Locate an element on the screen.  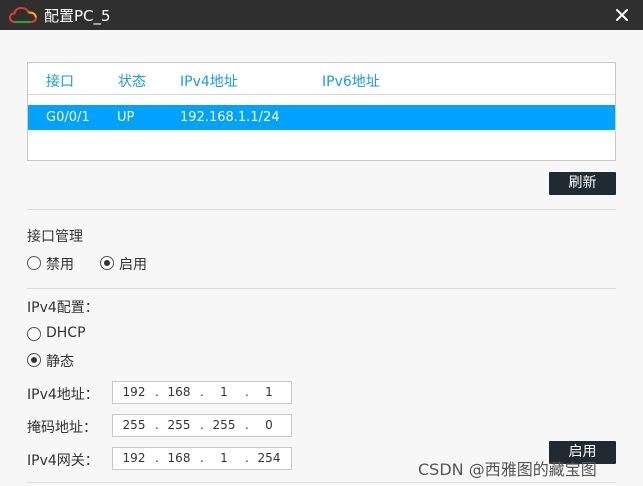
column-header-ipv4: IPv4地址 is located at coordinates (209, 81).